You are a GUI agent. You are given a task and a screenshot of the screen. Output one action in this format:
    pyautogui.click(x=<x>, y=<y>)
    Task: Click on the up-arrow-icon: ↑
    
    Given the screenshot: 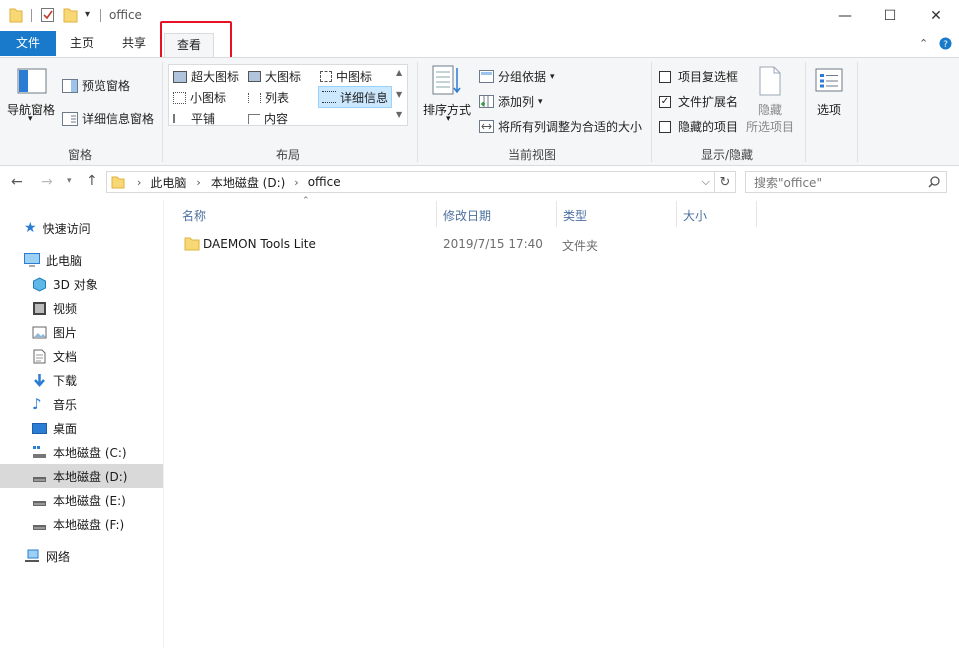 What is the action you would take?
    pyautogui.click(x=92, y=181)
    